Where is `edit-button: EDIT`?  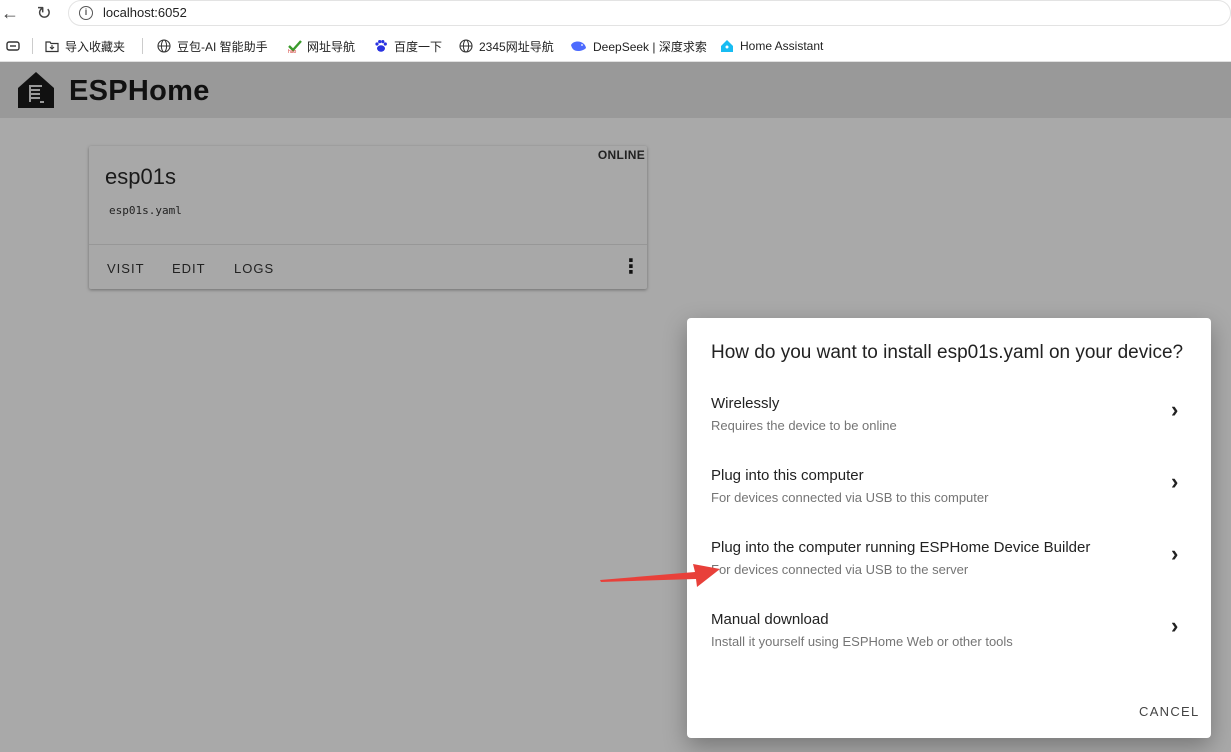 edit-button: EDIT is located at coordinates (189, 268).